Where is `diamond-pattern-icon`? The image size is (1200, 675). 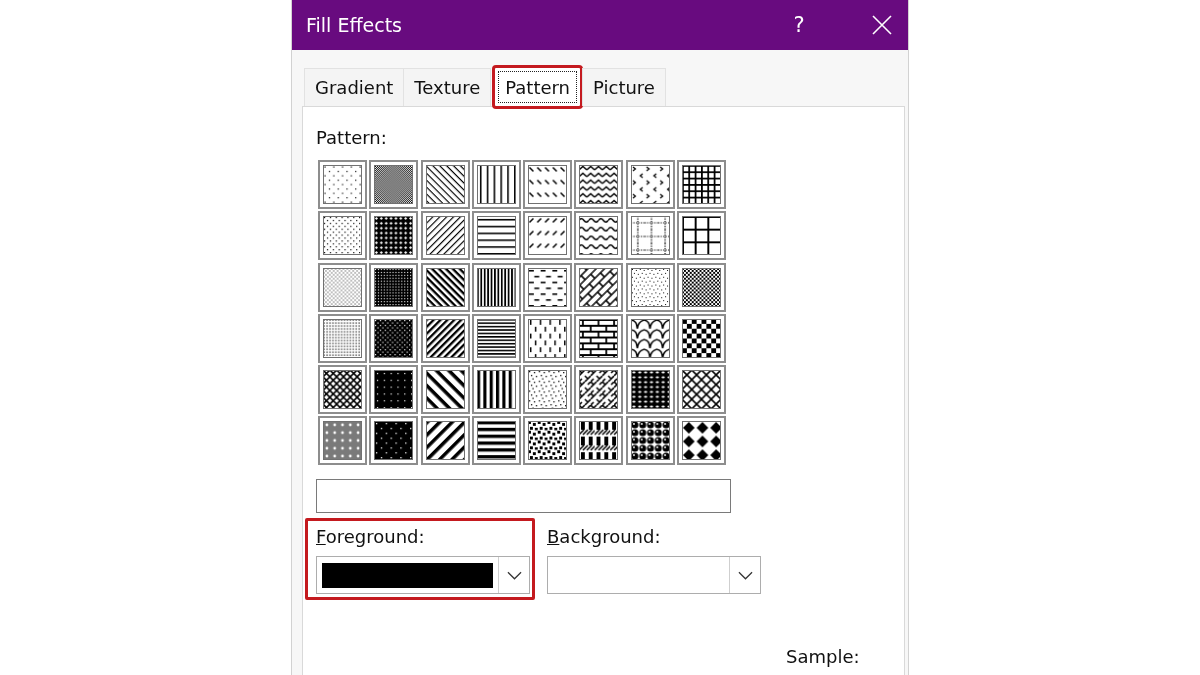
diamond-pattern-icon is located at coordinates (702, 441).